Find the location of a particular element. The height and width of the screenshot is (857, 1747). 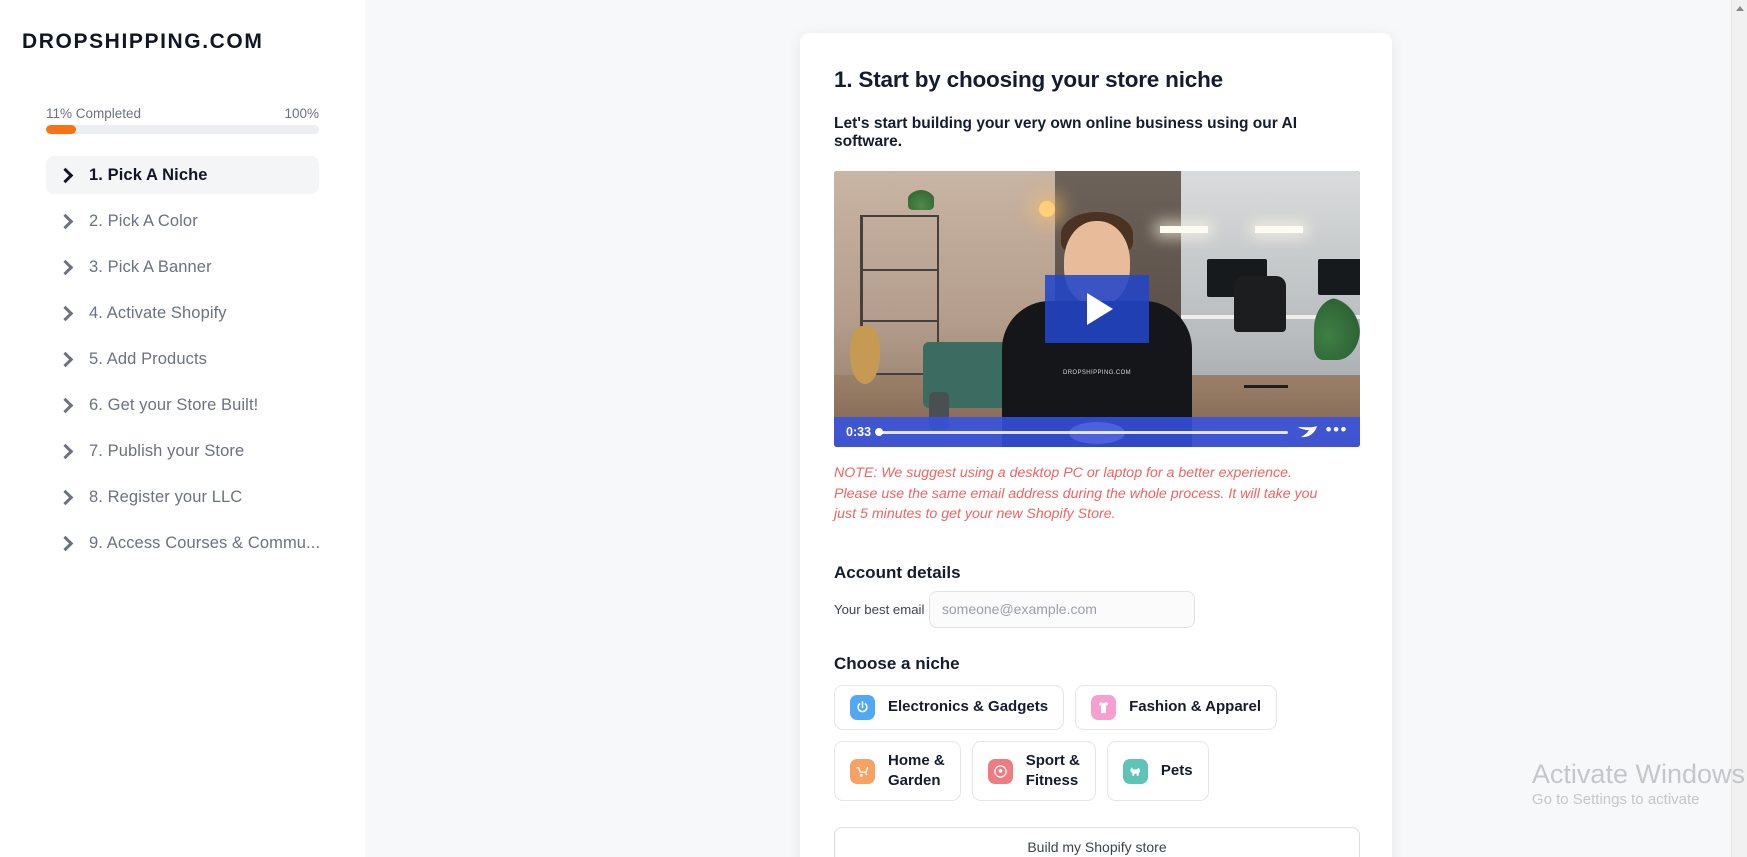

niche-option-label: Electronics & Gadgets is located at coordinates (968, 707).